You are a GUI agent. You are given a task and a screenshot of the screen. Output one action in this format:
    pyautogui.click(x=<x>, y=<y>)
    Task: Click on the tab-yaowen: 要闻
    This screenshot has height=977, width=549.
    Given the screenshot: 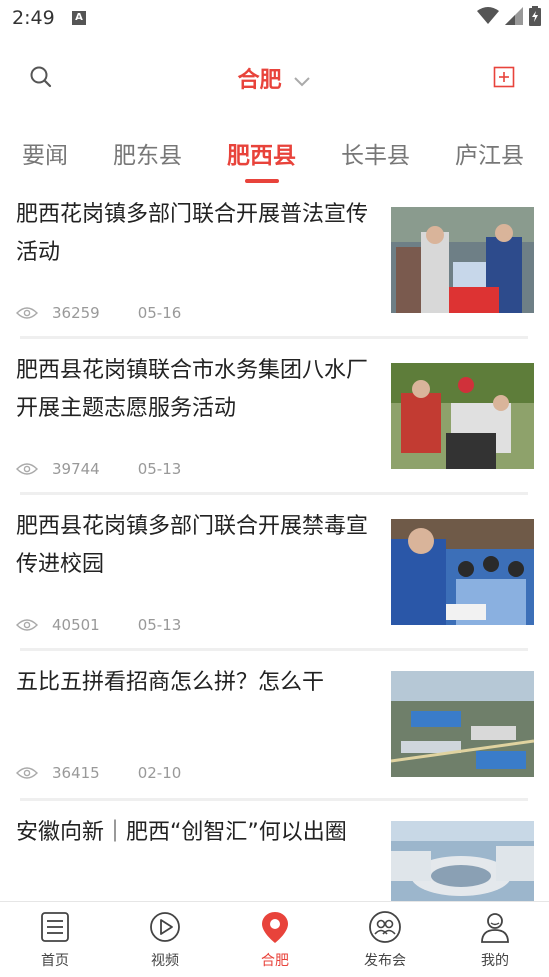 What is the action you would take?
    pyautogui.click(x=45, y=153)
    